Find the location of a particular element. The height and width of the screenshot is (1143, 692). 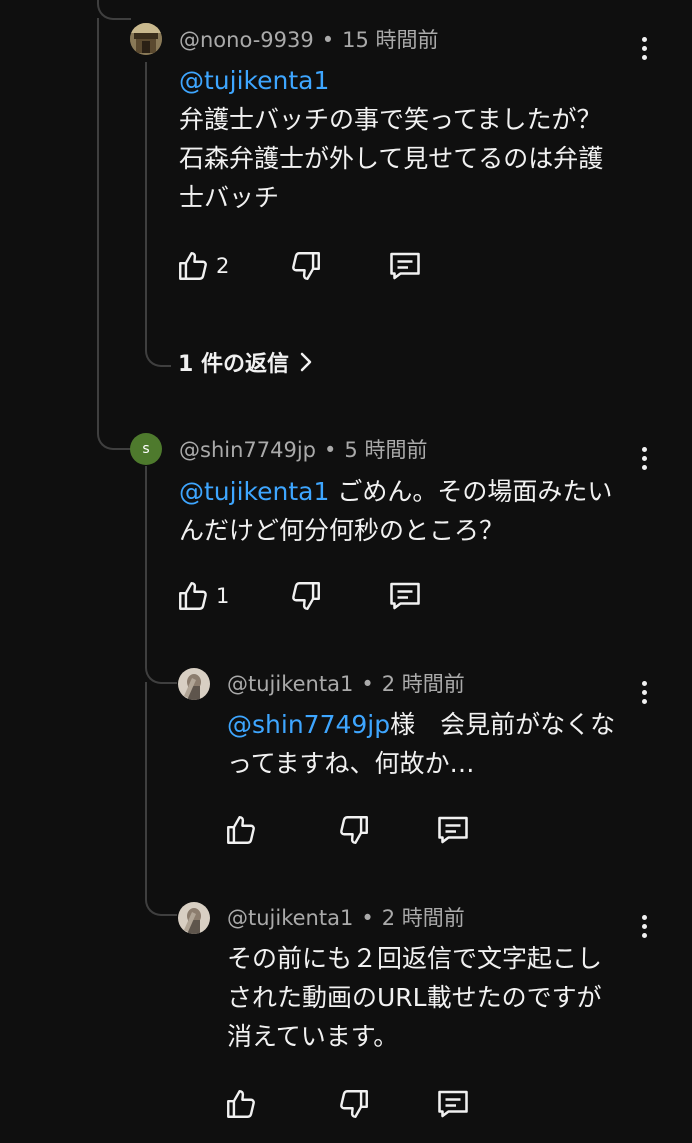

avatar-letter: s is located at coordinates (146, 449).